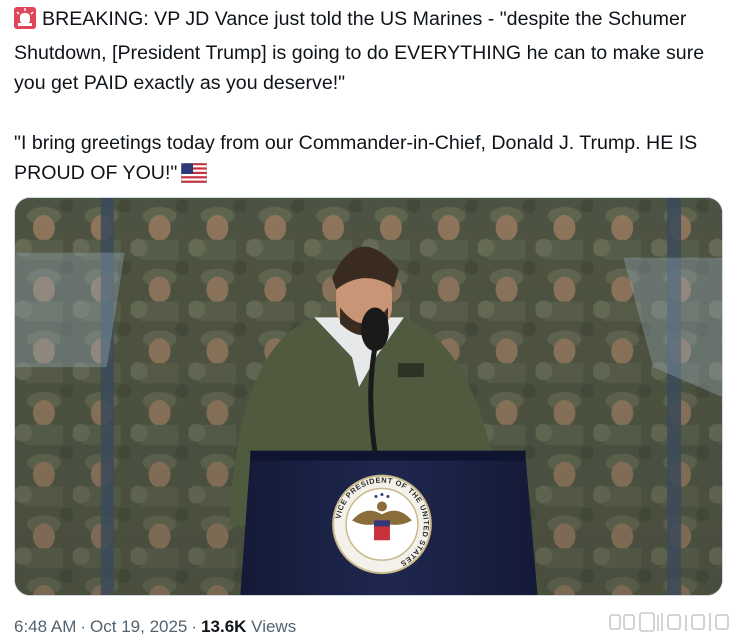 This screenshot has height=642, width=737. Describe the element at coordinates (138, 626) in the screenshot. I see `tweet-date: Oct 19, 2025` at that location.